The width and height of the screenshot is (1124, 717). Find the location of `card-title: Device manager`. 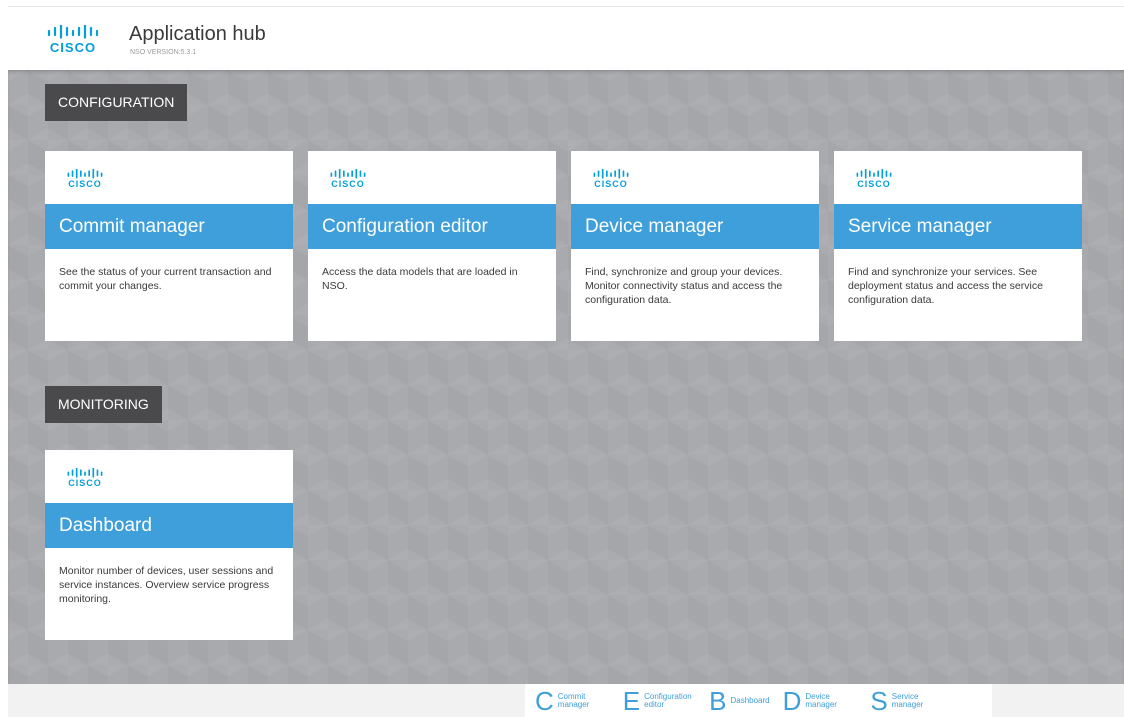

card-title: Device manager is located at coordinates (695, 226).